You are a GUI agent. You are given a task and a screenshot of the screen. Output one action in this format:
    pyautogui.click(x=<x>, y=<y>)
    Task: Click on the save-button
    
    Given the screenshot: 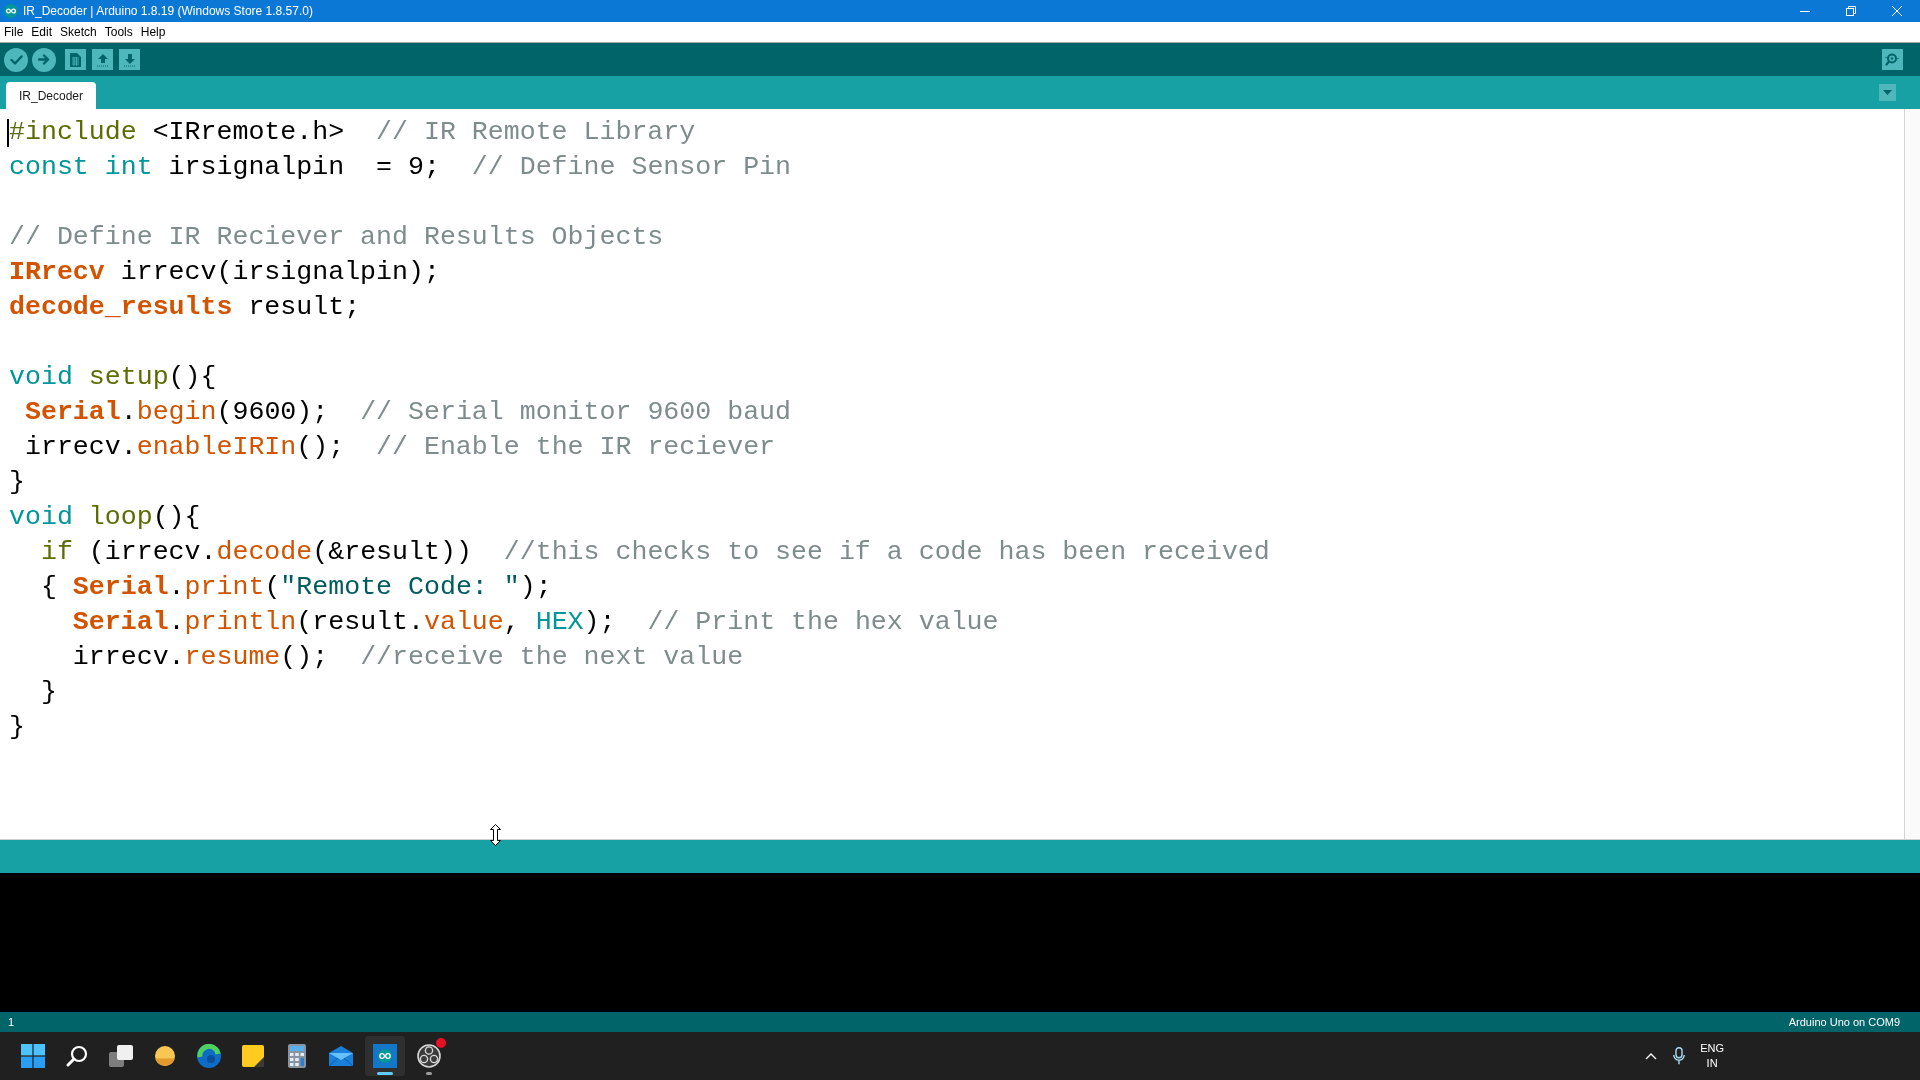 What is the action you would take?
    pyautogui.click(x=129, y=59)
    